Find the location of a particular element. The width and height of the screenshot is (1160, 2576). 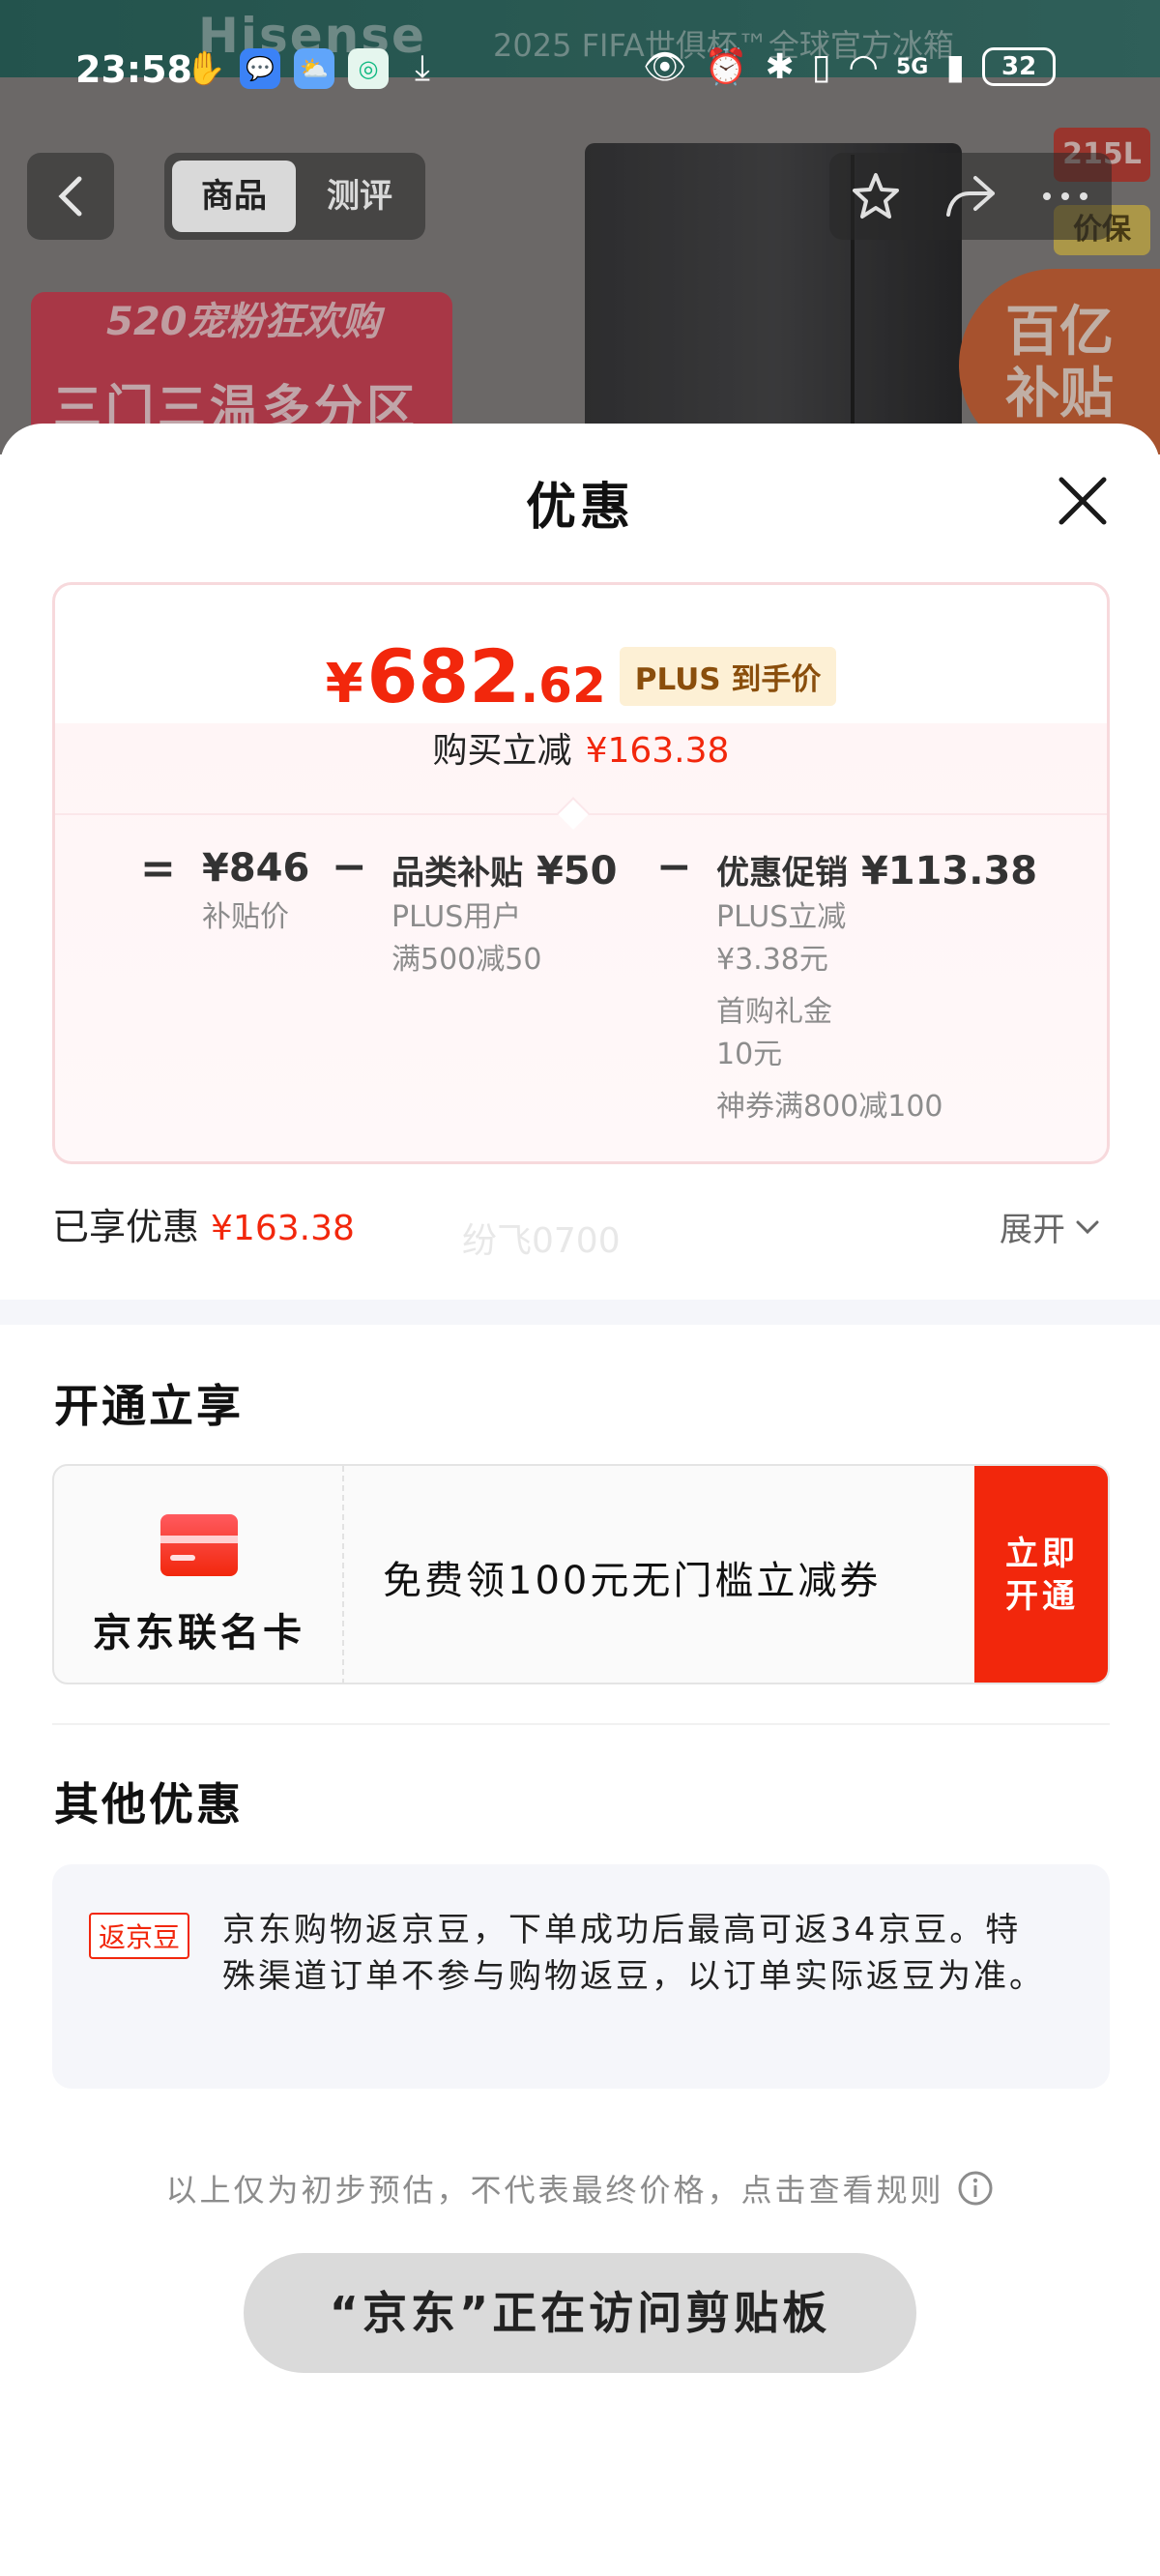

divider is located at coordinates (581, 1724).